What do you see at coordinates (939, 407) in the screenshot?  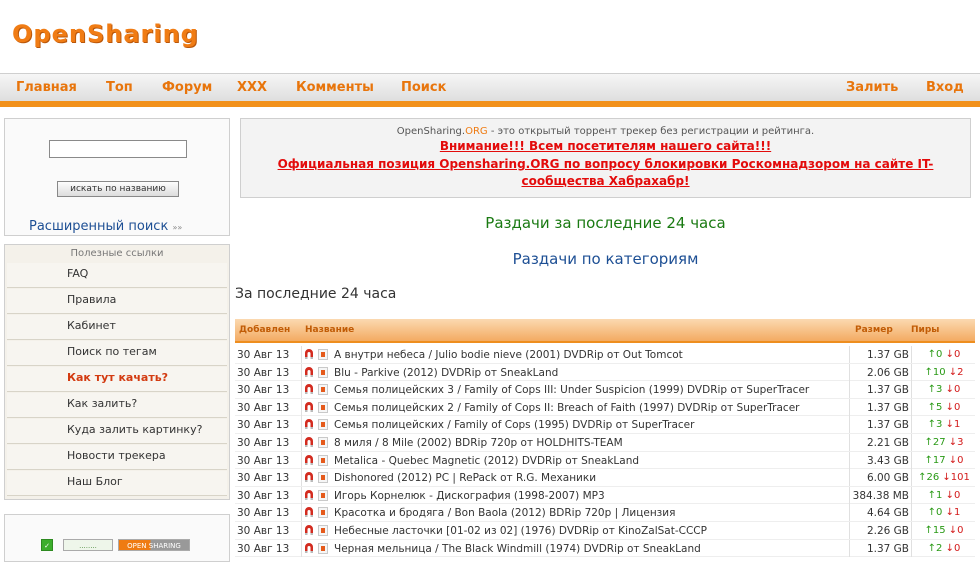 I see `row-seeds: 5` at bounding box center [939, 407].